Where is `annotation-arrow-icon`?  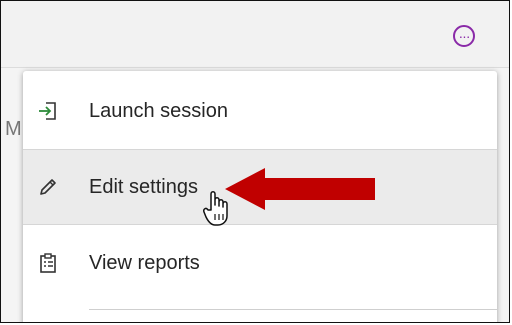
annotation-arrow-icon is located at coordinates (300, 189).